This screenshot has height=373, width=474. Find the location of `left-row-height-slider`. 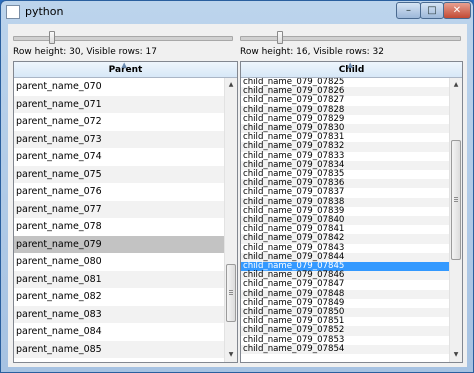

left-row-height-slider is located at coordinates (123, 38).